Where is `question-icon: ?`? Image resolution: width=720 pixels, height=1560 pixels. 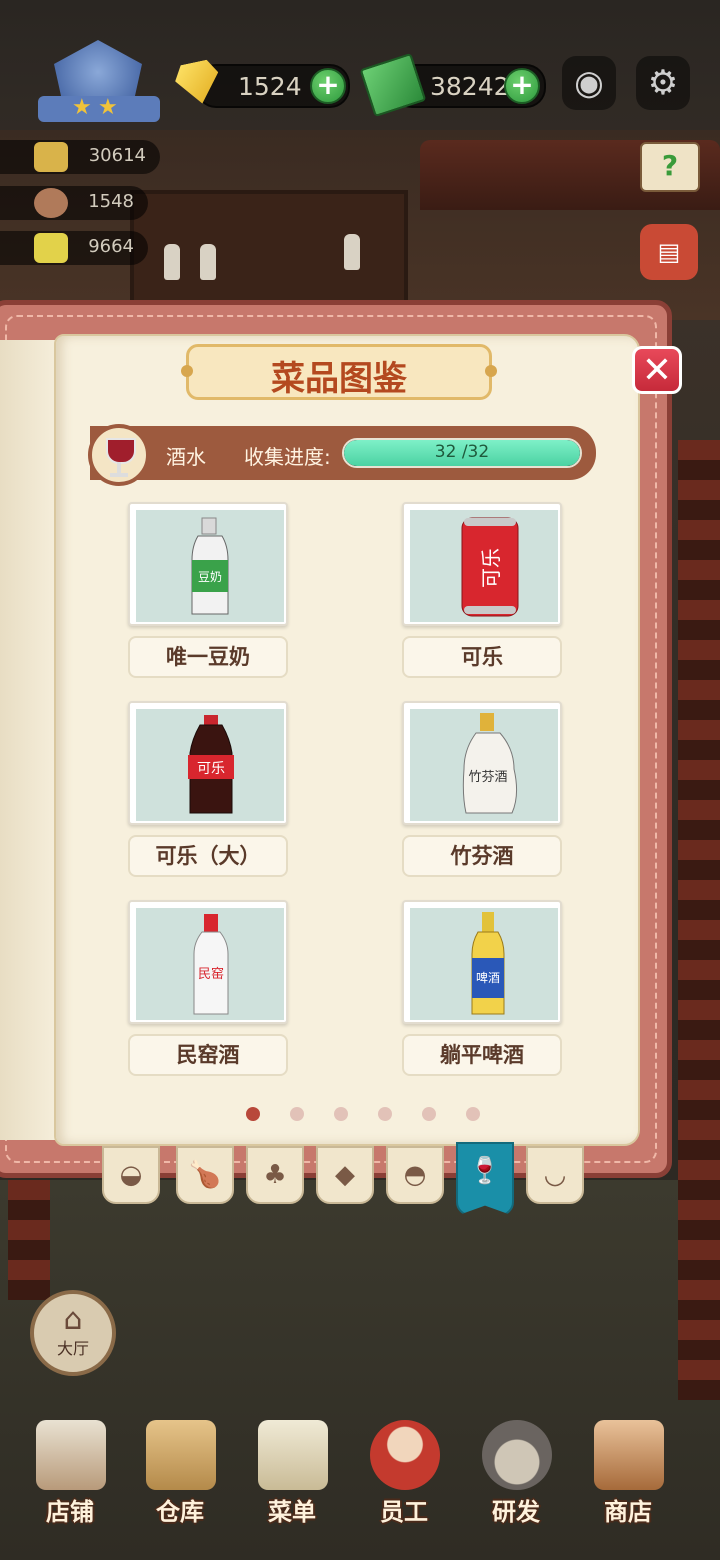 question-icon: ? is located at coordinates (670, 165).